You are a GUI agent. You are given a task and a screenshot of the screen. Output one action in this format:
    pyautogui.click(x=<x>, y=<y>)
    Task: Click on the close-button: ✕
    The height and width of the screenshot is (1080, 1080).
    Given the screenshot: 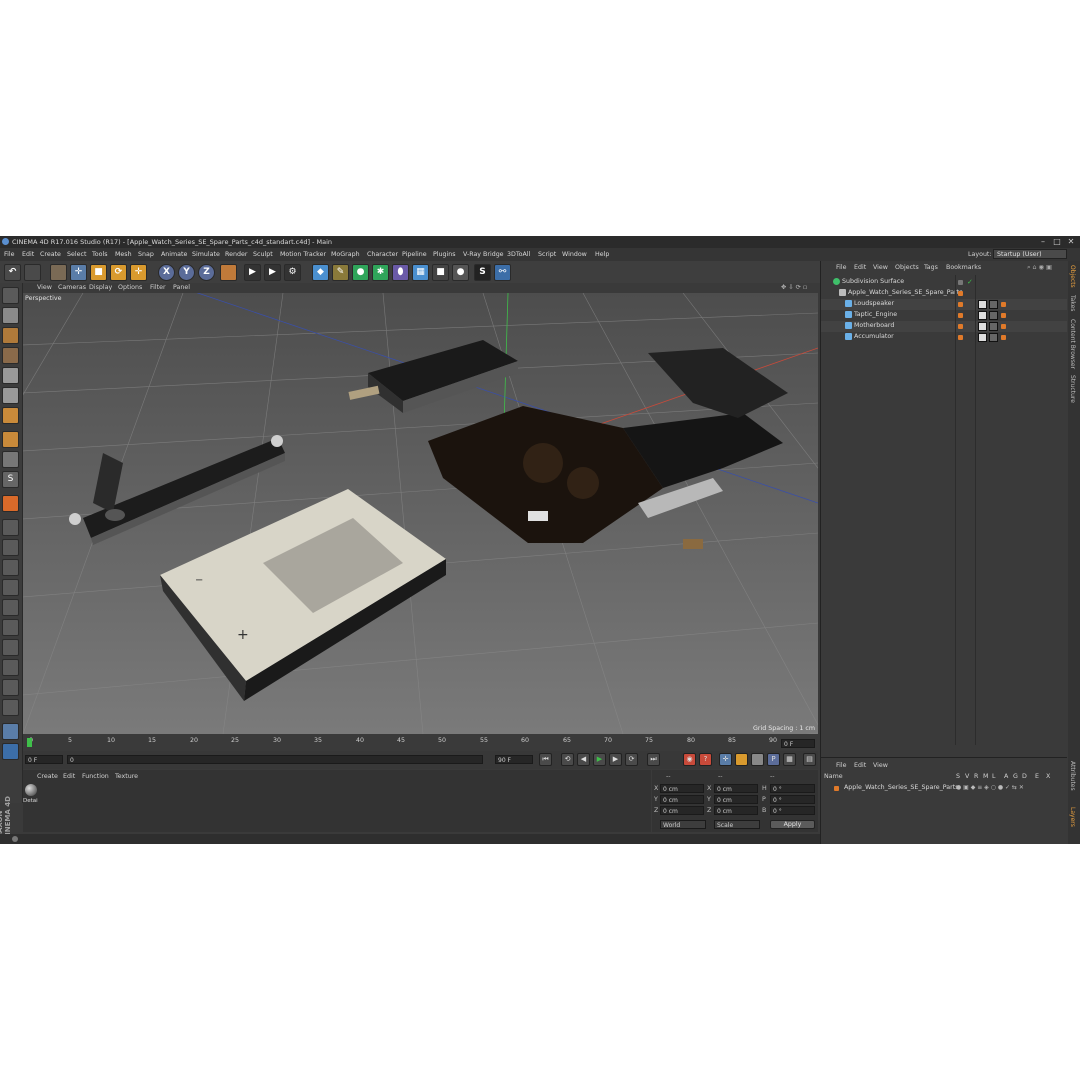 What is the action you would take?
    pyautogui.click(x=1071, y=242)
    